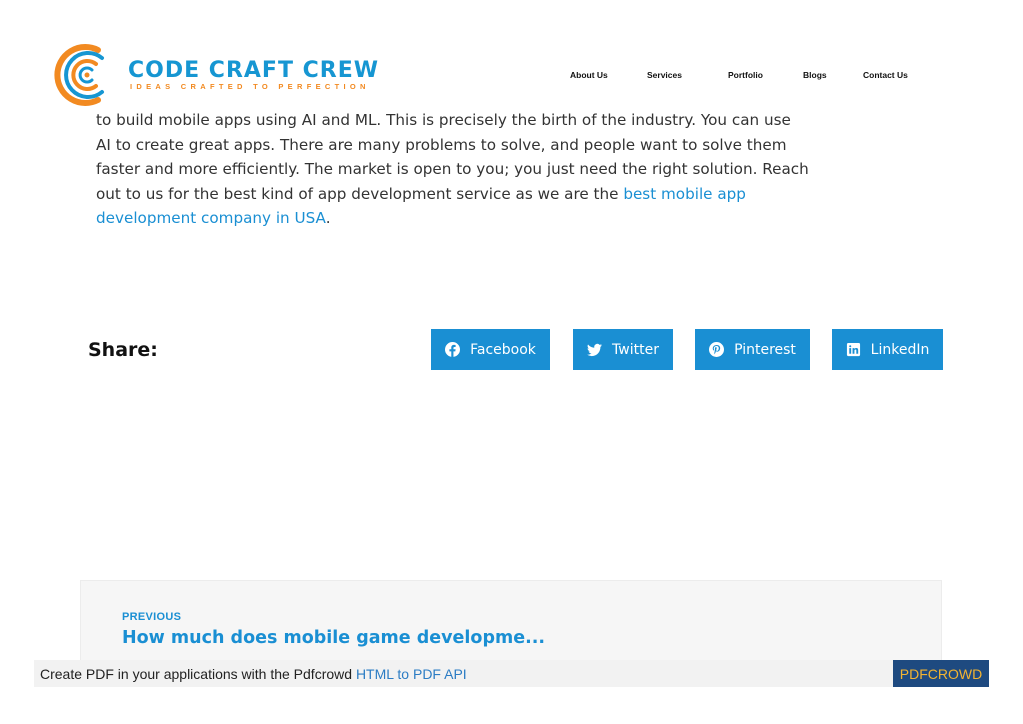 The height and width of the screenshot is (724, 1023). Describe the element at coordinates (328, 218) in the screenshot. I see `article-period: .` at that location.